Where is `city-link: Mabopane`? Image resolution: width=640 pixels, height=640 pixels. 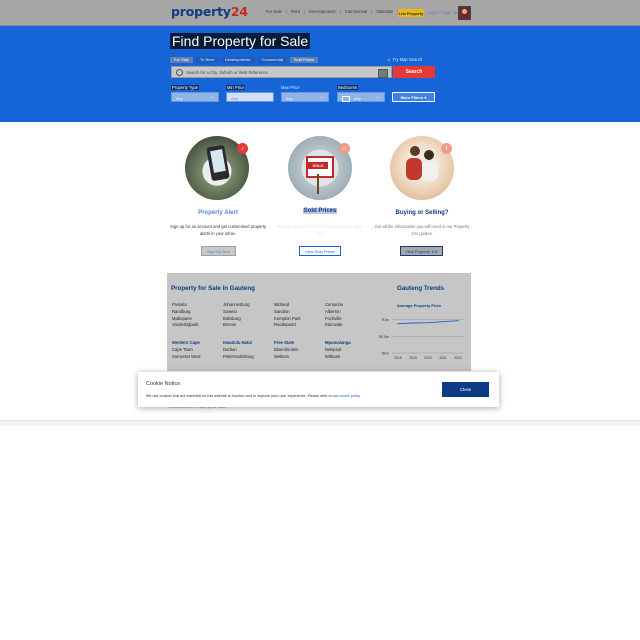
city-link: Mabopane is located at coordinates (185, 319).